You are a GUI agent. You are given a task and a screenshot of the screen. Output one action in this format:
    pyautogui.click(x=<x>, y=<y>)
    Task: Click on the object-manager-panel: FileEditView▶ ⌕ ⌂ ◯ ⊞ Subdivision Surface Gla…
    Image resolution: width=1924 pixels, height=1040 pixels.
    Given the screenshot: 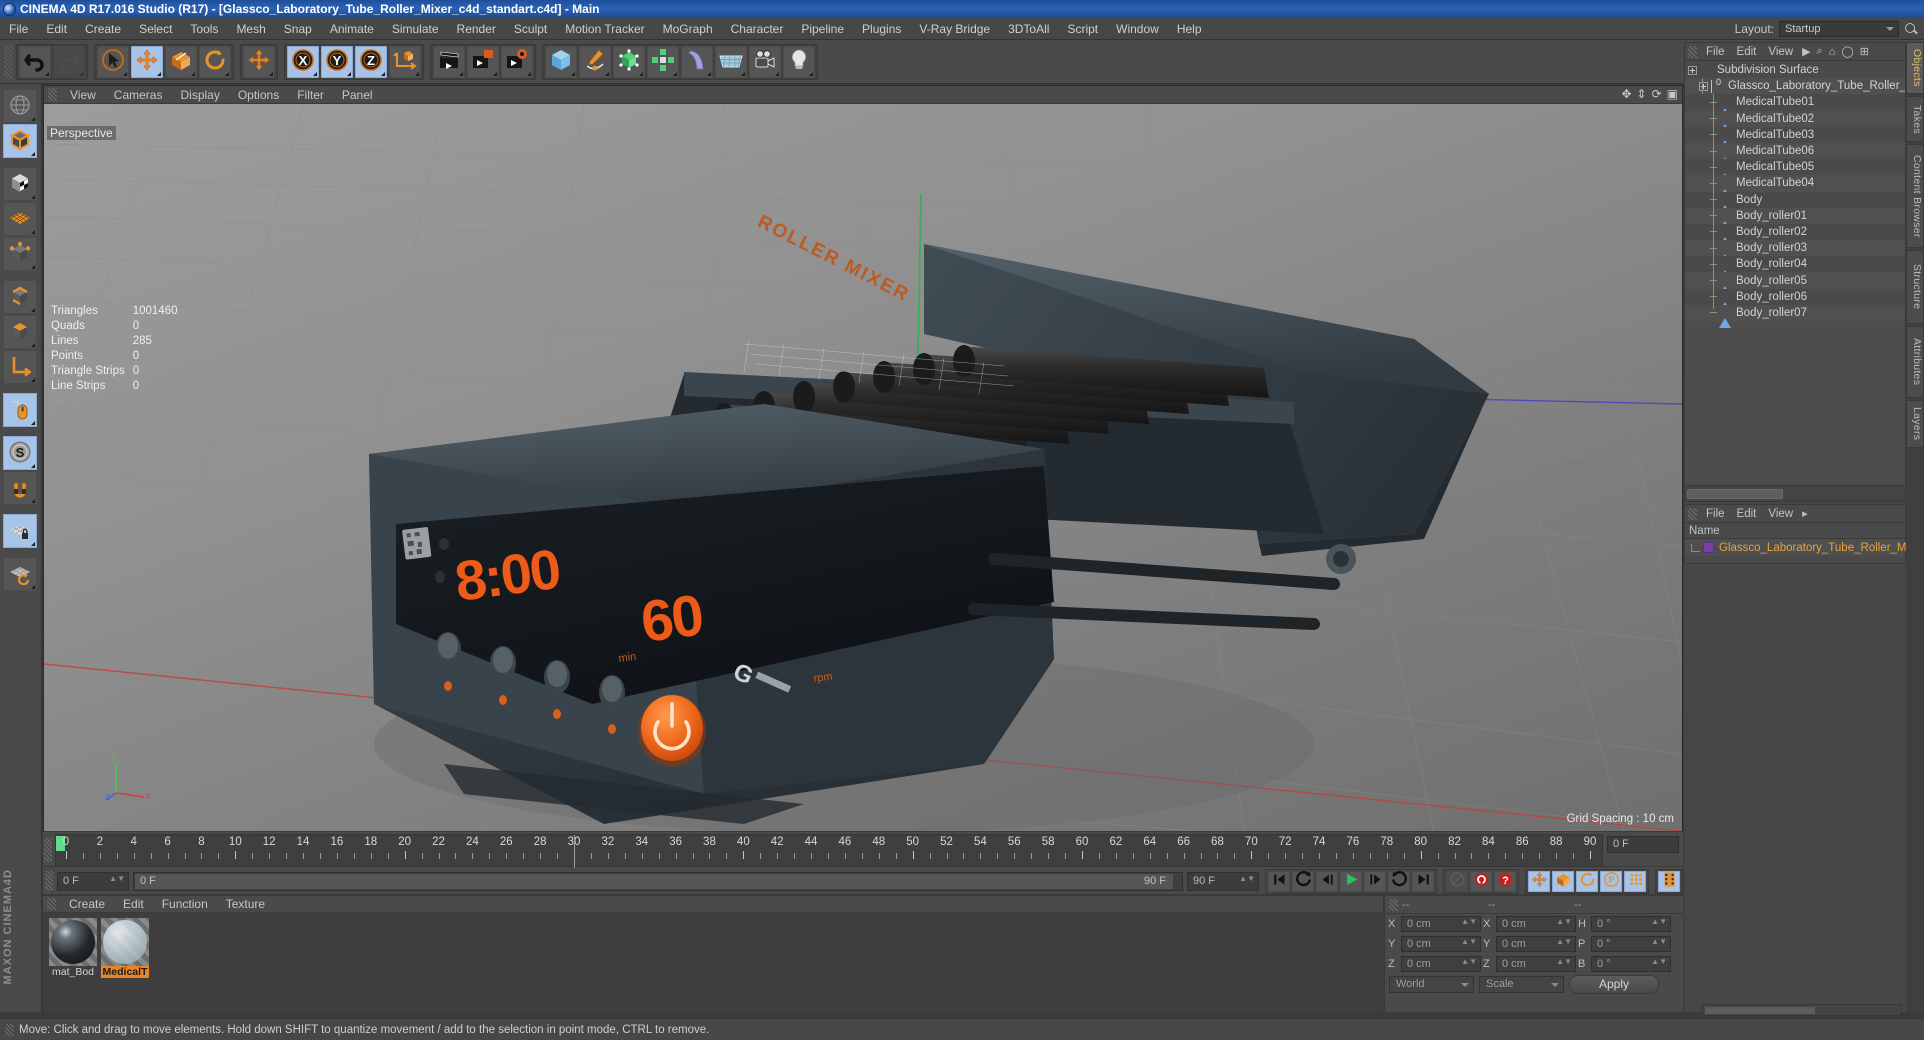 What is the action you would take?
    pyautogui.click(x=1795, y=272)
    